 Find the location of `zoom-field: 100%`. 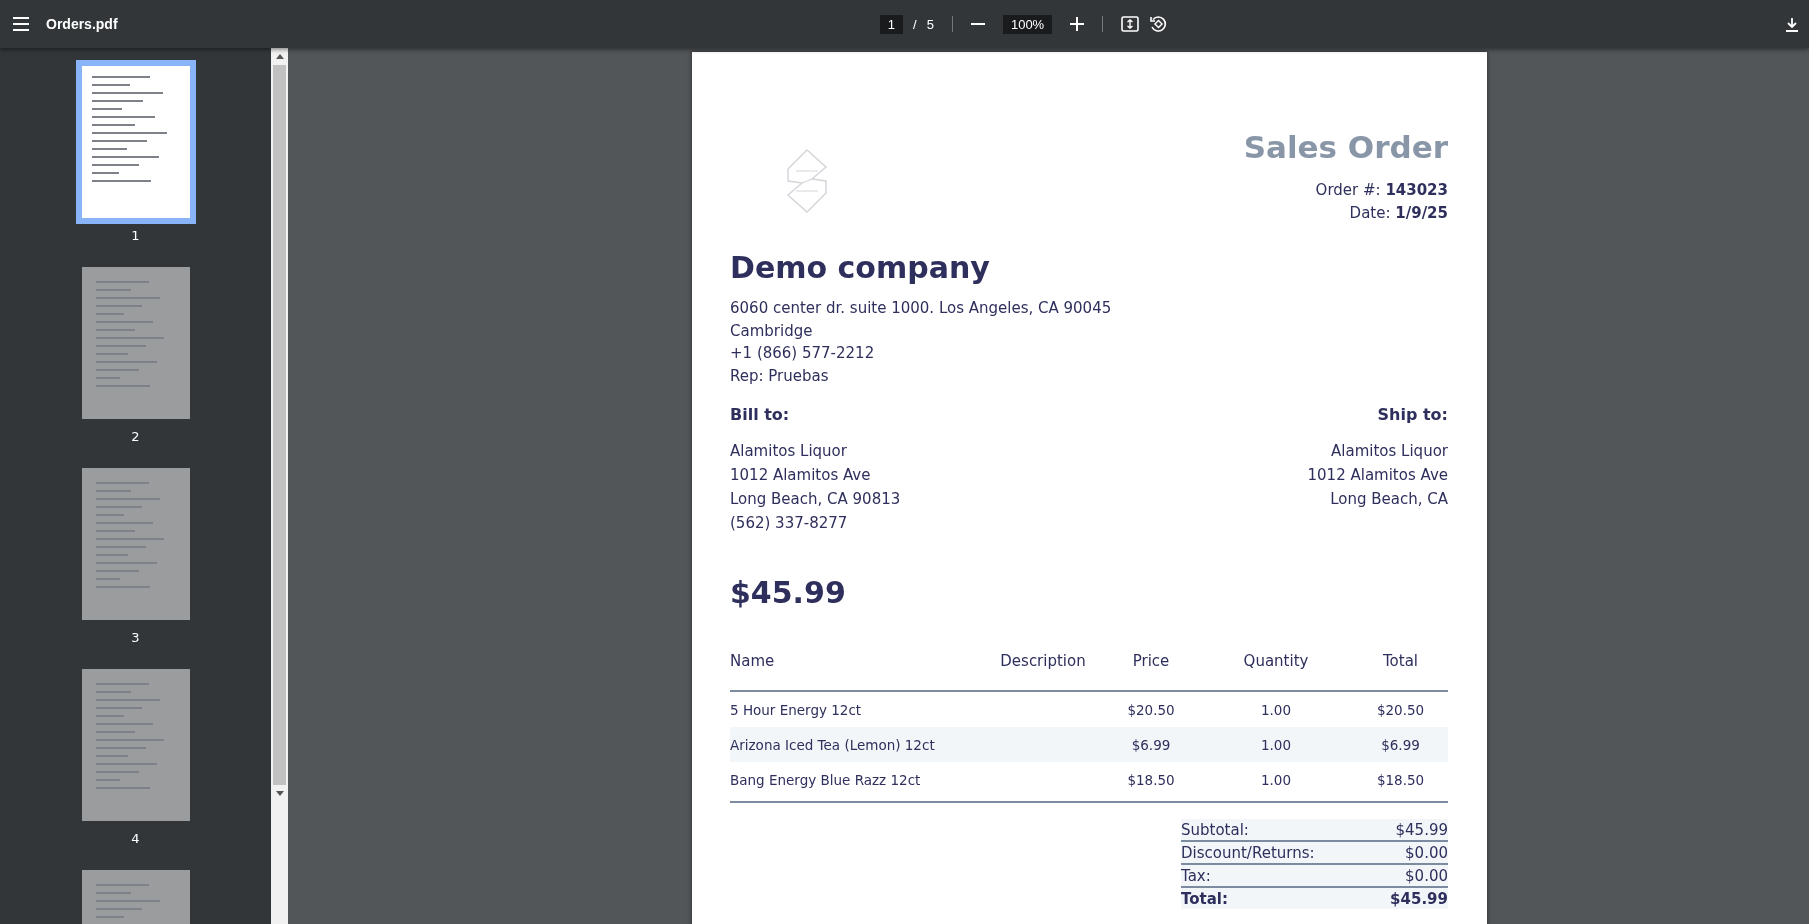

zoom-field: 100% is located at coordinates (1027, 24).